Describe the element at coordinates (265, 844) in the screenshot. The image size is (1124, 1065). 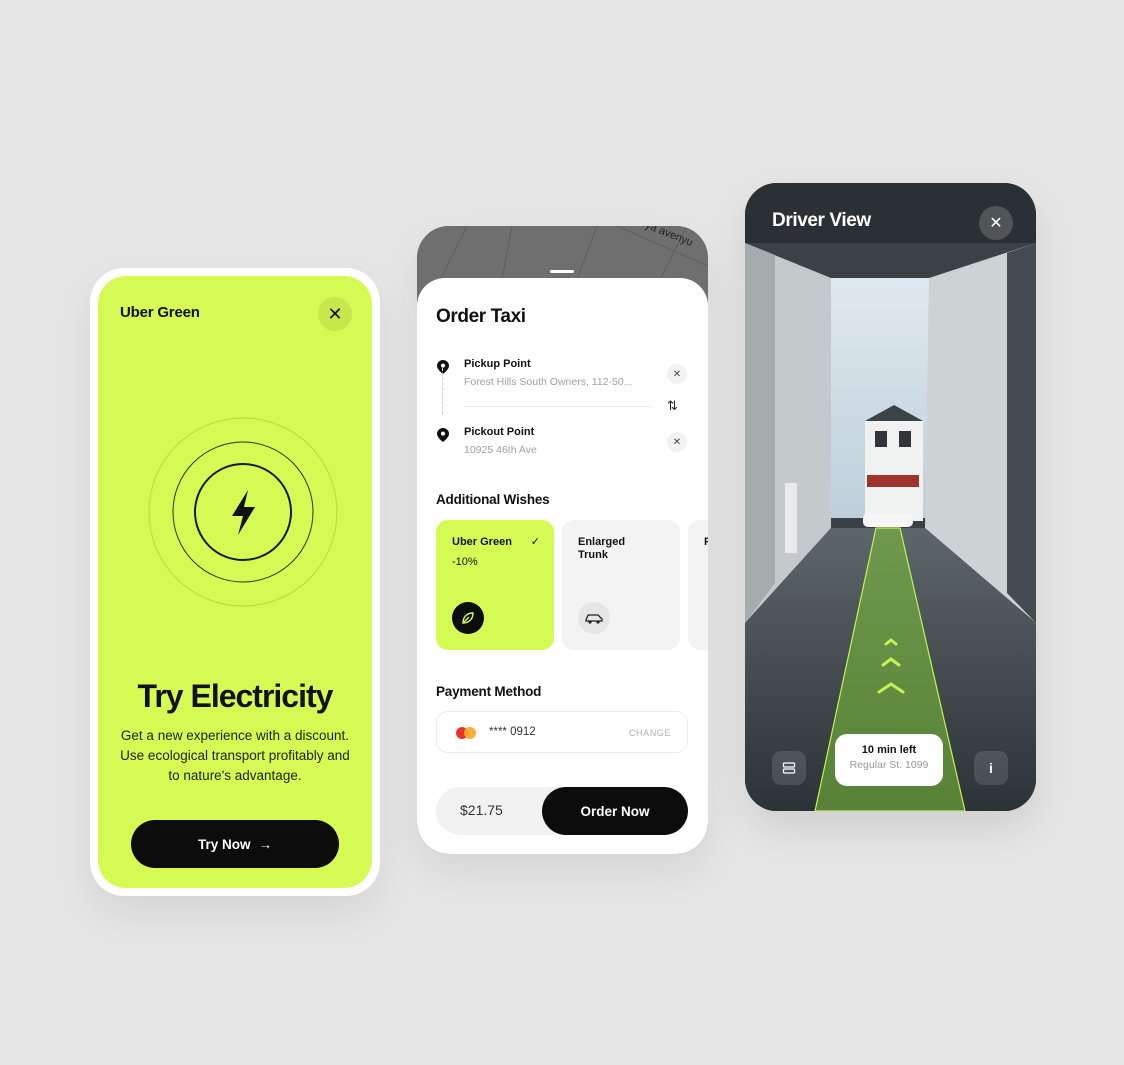
I see `arrow-right-icon: →` at that location.